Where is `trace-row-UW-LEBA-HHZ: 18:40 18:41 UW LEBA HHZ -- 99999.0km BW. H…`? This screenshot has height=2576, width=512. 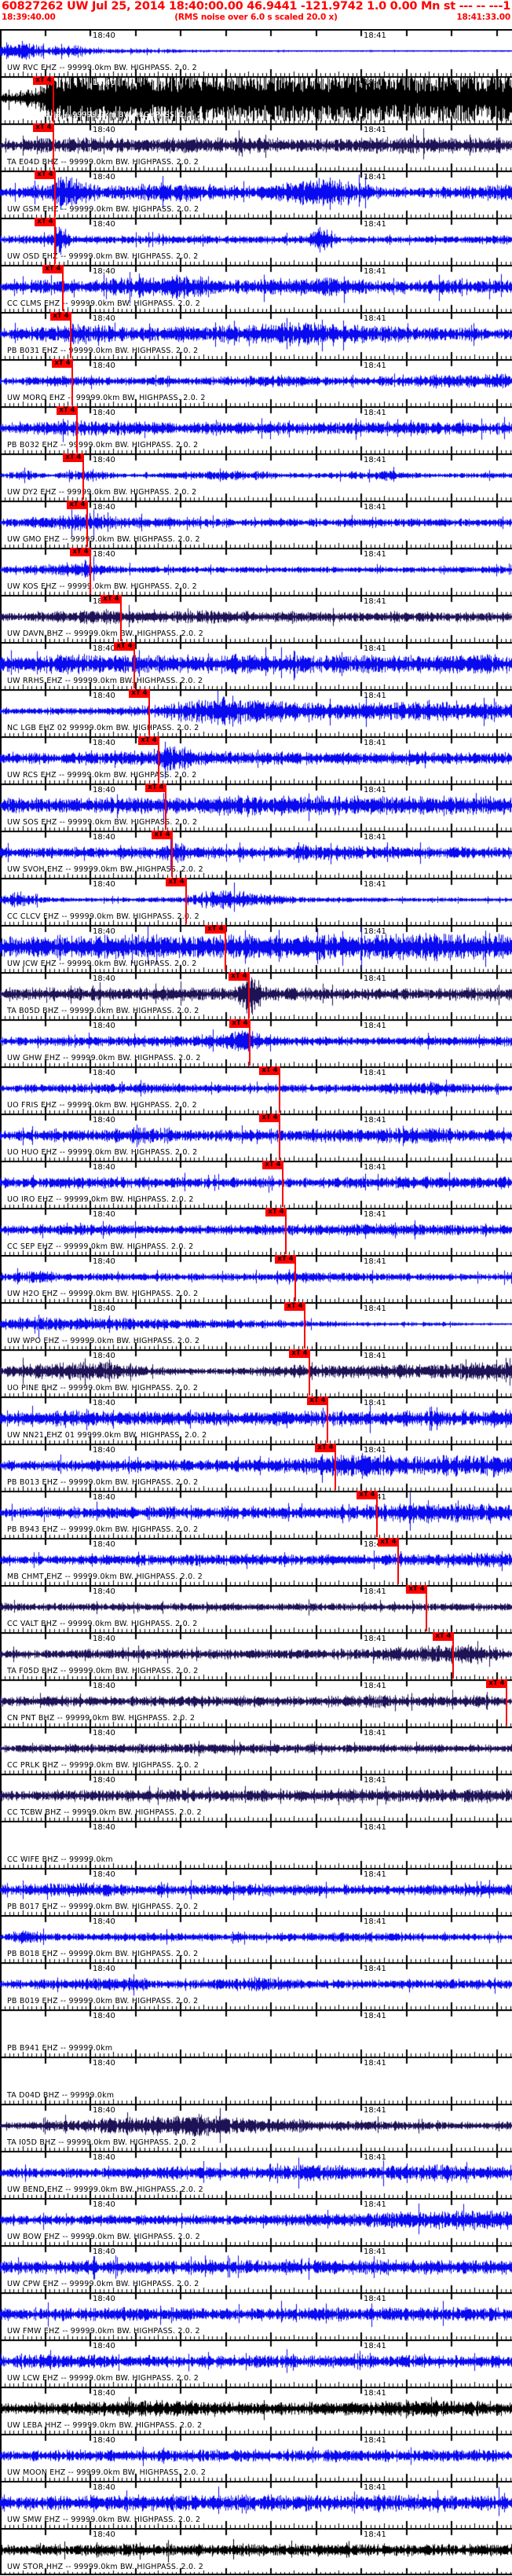 trace-row-UW-LEBA-HHZ: 18:40 18:41 UW LEBA HHZ -- 99999.0km BW. H… is located at coordinates (256, 2411).